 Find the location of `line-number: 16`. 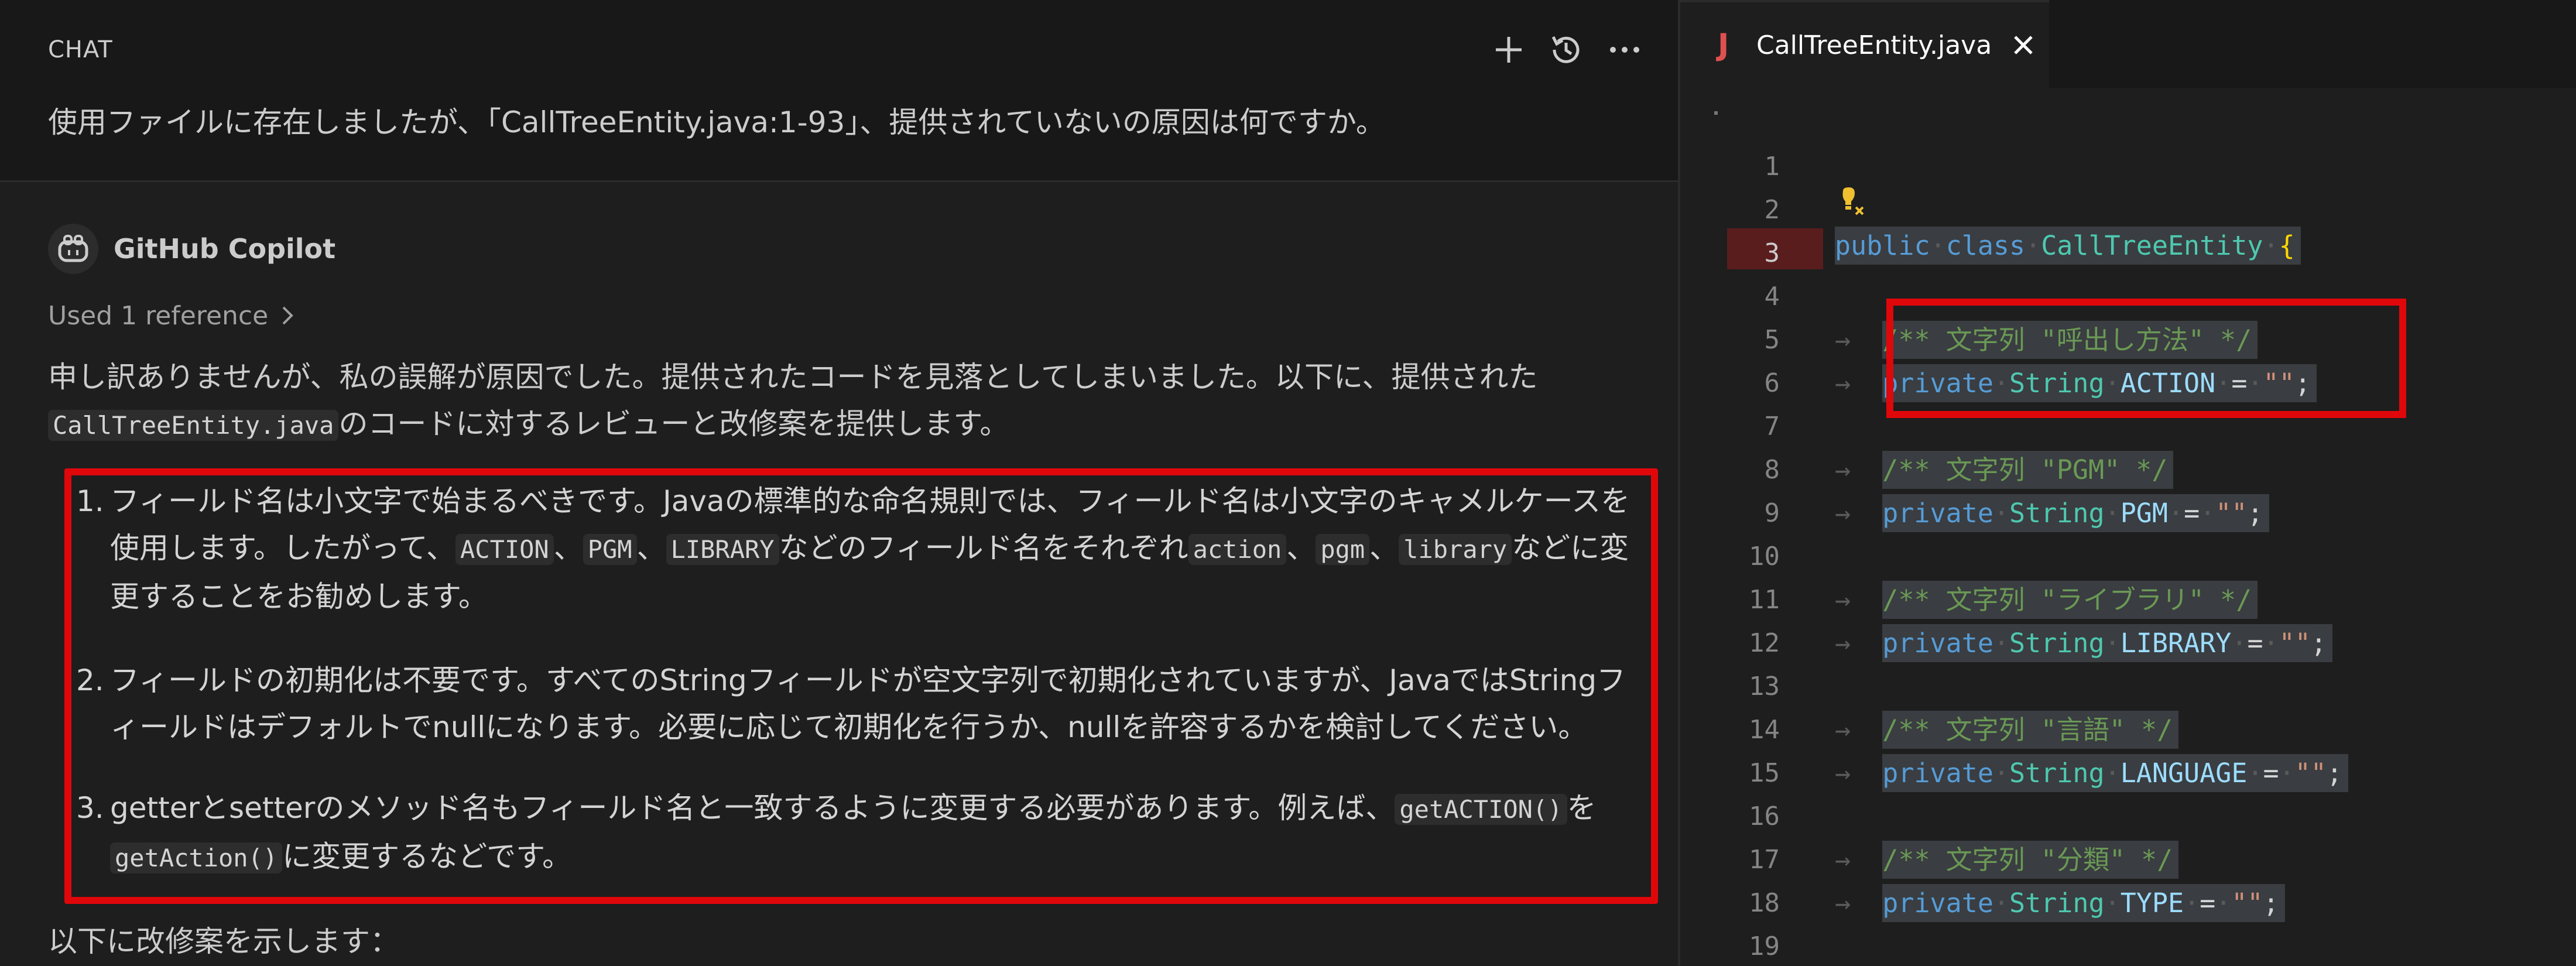

line-number: 16 is located at coordinates (1764, 816).